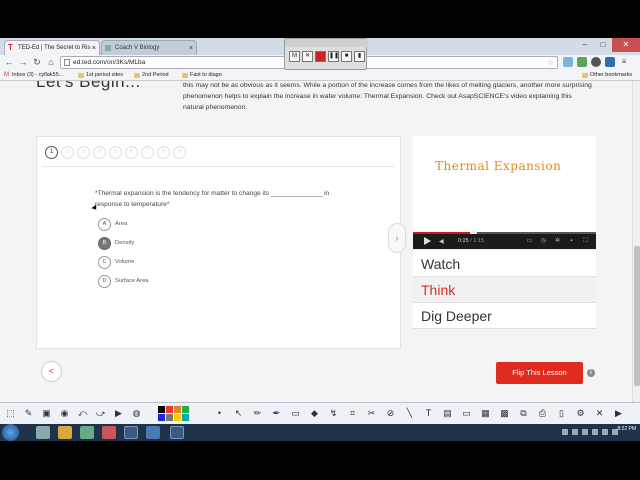 The width and height of the screenshot is (640, 480). Describe the element at coordinates (543, 241) in the screenshot. I see `watch-later-icon: ◷` at that location.